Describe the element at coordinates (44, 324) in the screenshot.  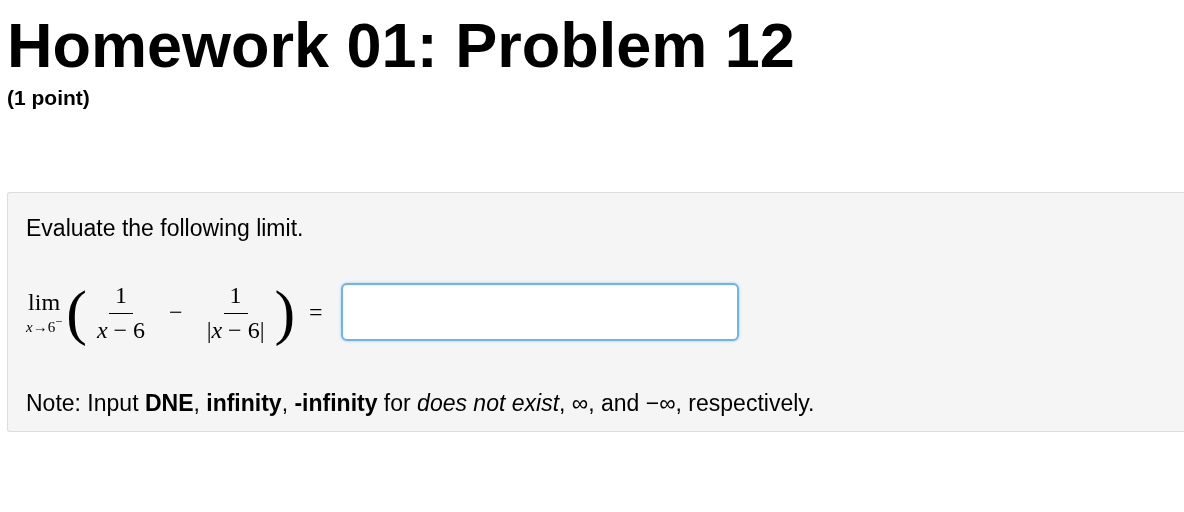
I see `limit-subscript: x→6$^{−}$` at that location.